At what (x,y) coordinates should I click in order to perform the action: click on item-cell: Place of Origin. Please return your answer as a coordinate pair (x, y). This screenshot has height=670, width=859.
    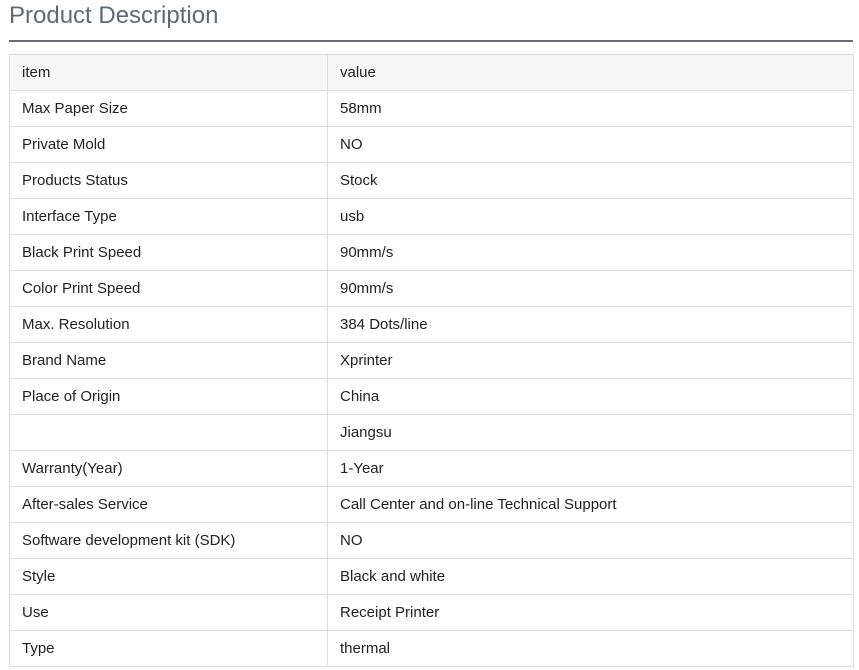
    Looking at the image, I should click on (168, 396).